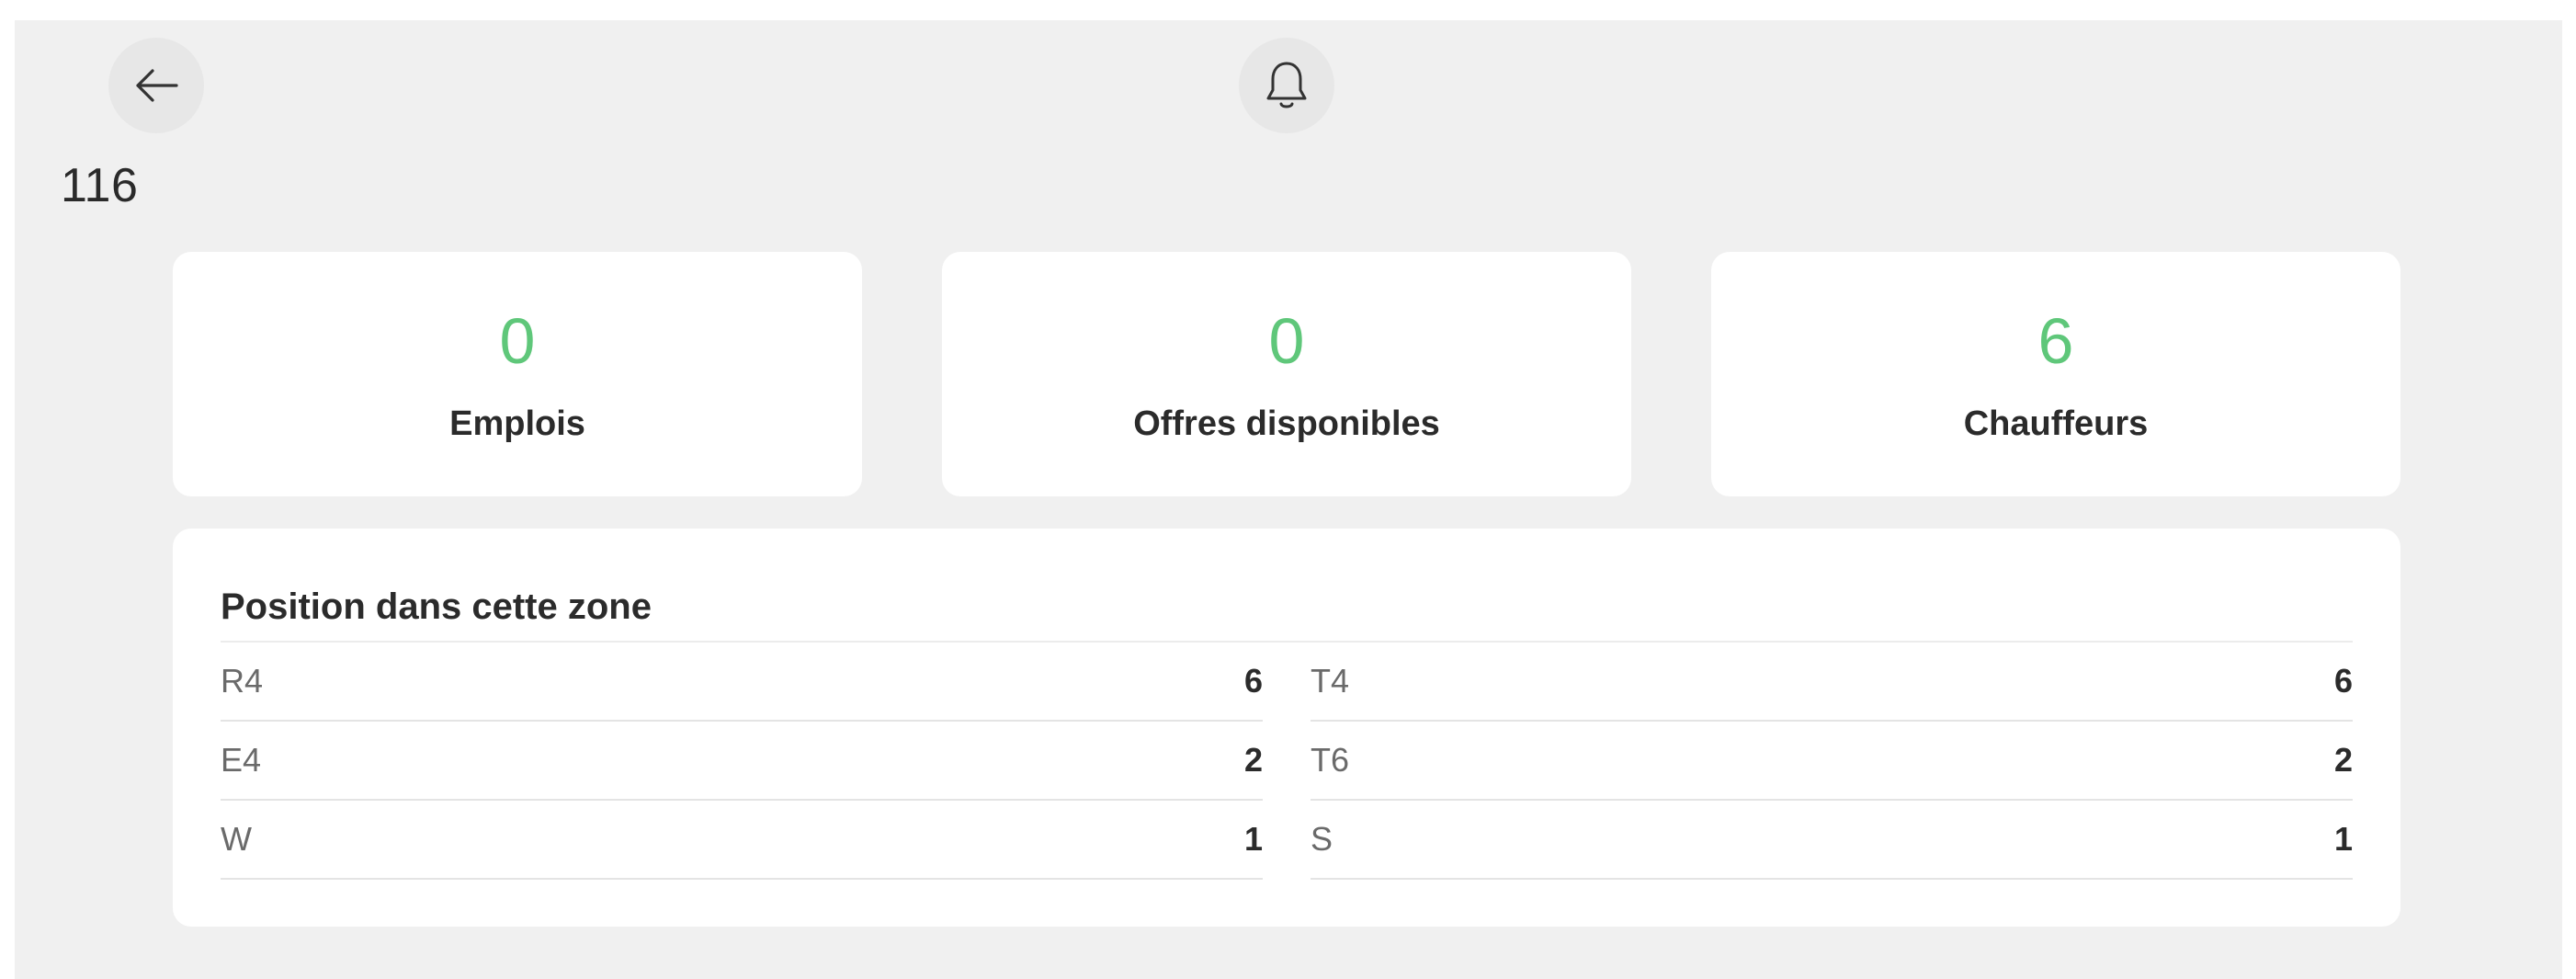 The image size is (2576, 979). I want to click on position-row: E4 2, so click(742, 761).